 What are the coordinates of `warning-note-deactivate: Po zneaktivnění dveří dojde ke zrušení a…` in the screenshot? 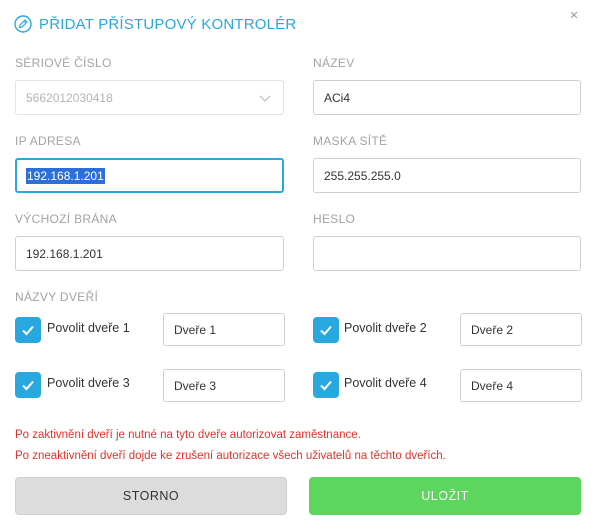 It's located at (230, 456).